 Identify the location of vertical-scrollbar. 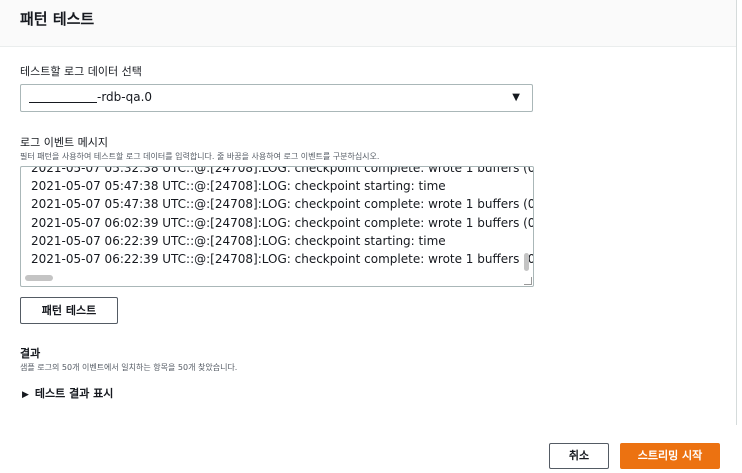
(526, 262).